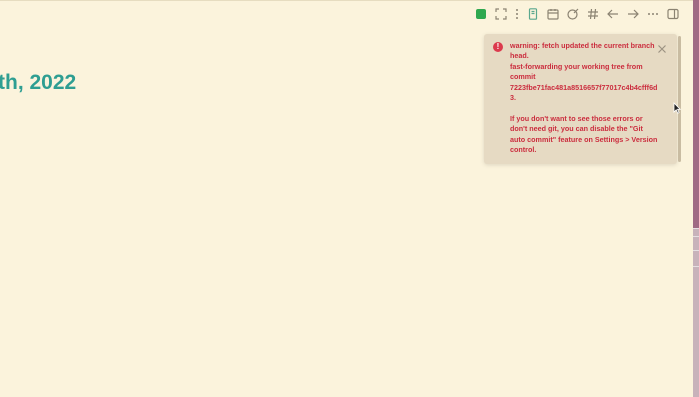  I want to click on toolbar, so click(577, 14).